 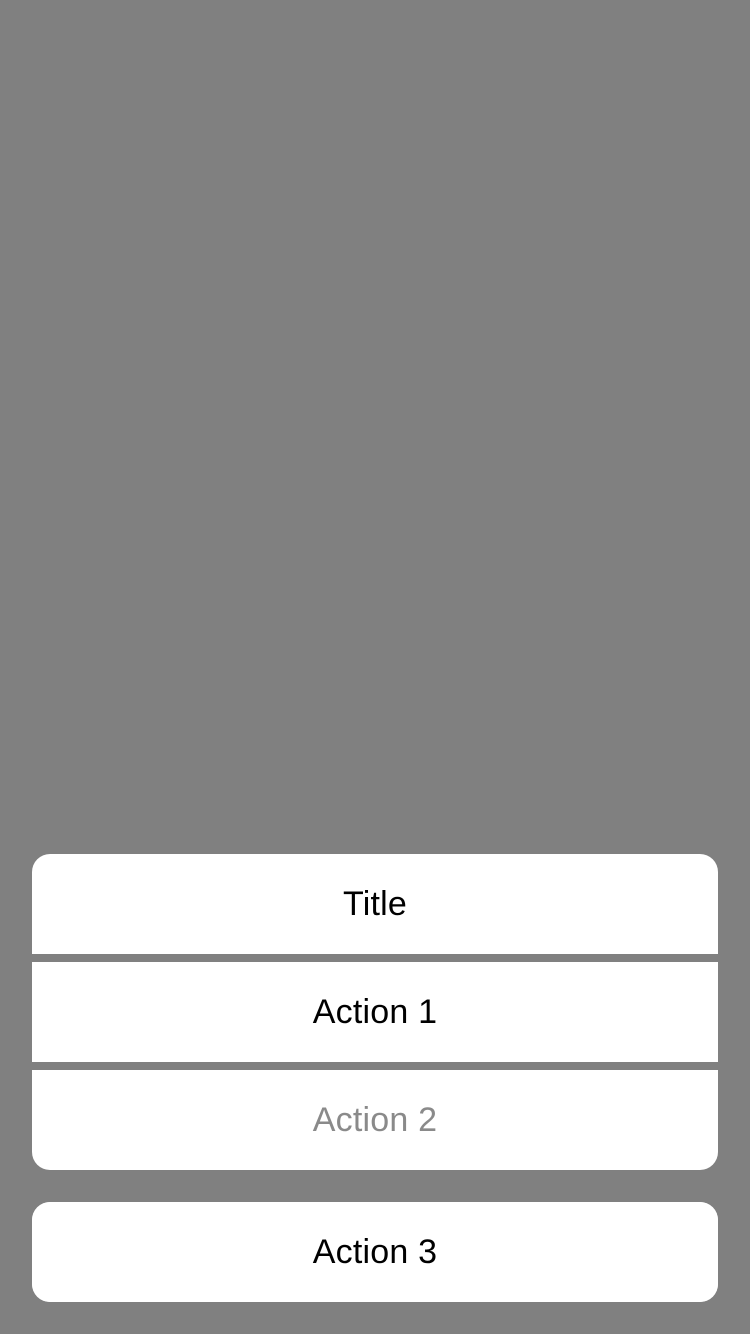 What do you see at coordinates (375, 1120) in the screenshot?
I see `action-2-button: Action 2` at bounding box center [375, 1120].